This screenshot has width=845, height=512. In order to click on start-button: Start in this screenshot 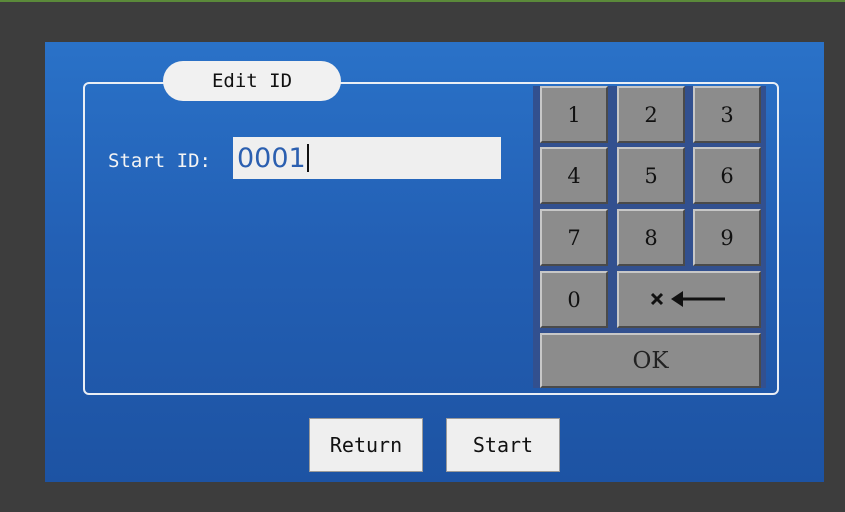, I will do `click(503, 445)`.